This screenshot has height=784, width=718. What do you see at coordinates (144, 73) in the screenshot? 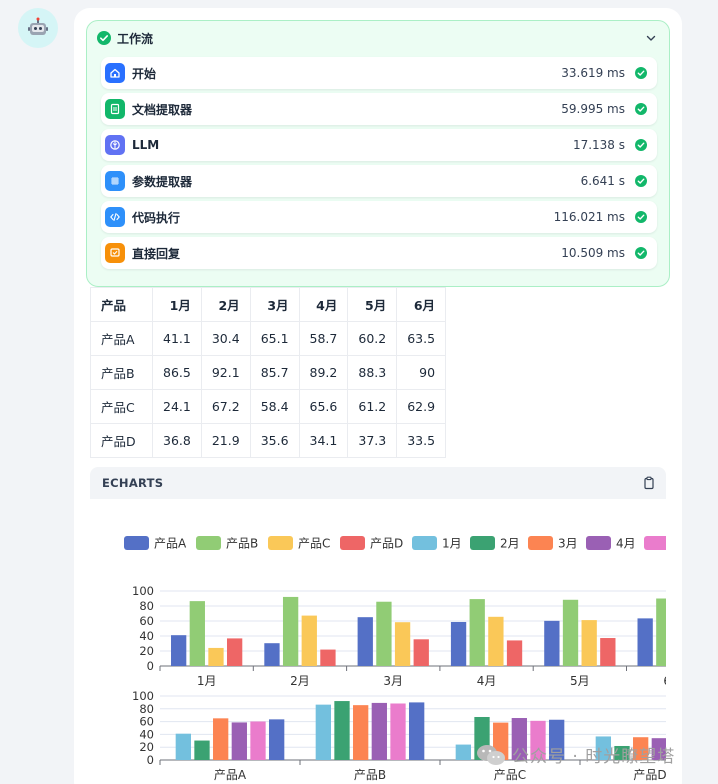
I see `node-name: 开始` at bounding box center [144, 73].